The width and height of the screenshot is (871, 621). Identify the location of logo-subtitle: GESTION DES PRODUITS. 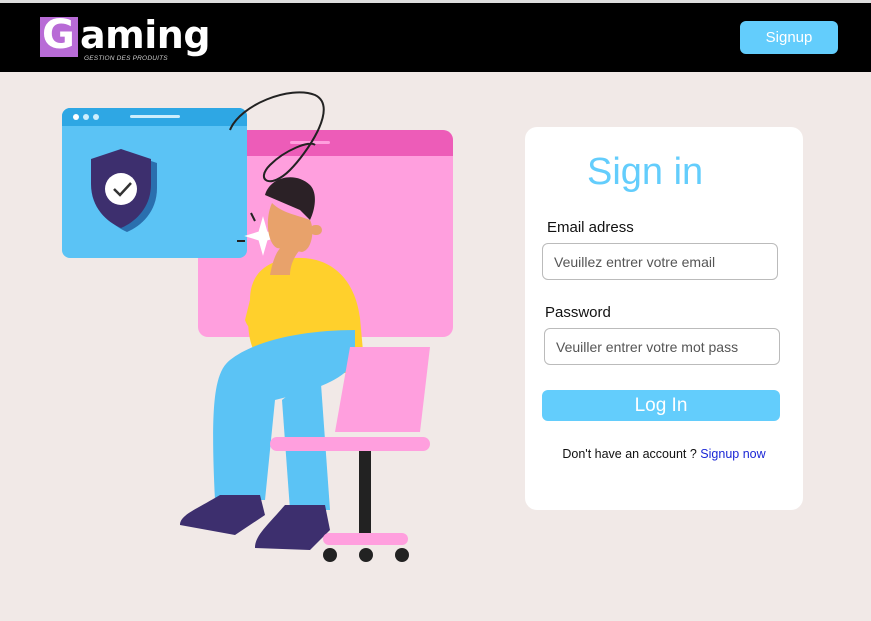
(126, 58).